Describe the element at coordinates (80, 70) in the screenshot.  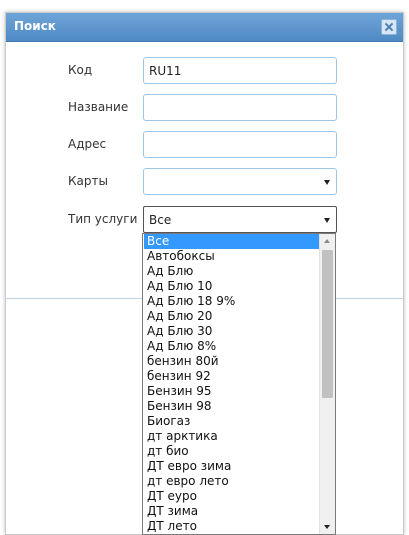
I see `code-label: Код` at that location.